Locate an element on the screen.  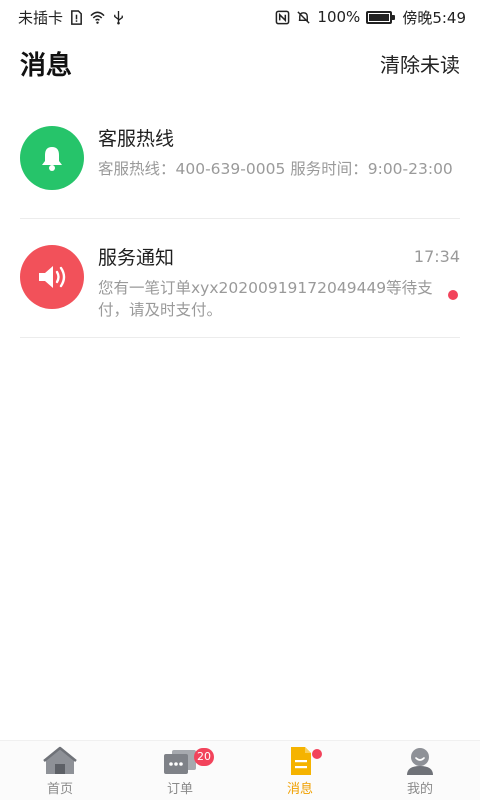
message-preview: 您有一笔订单xyx20200919172049449等待支付，请及时支付。 is located at coordinates (265, 299).